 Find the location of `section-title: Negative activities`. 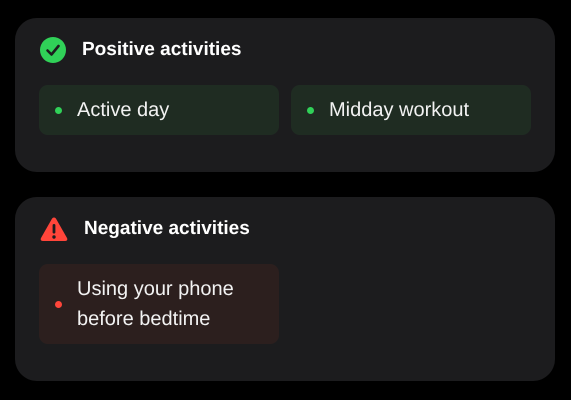

section-title: Negative activities is located at coordinates (167, 229).